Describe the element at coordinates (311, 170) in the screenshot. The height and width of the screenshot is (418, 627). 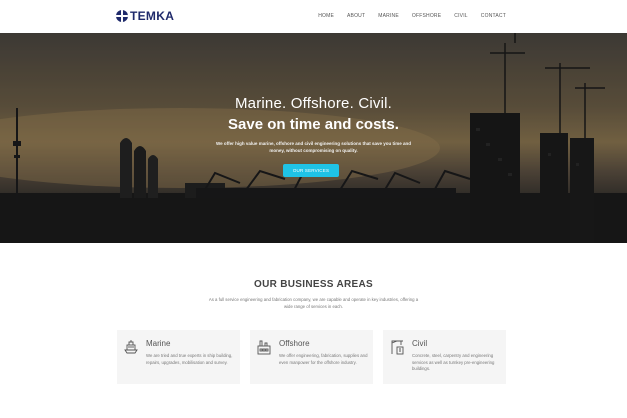
I see `our-services-button: OUR SERVICES` at that location.